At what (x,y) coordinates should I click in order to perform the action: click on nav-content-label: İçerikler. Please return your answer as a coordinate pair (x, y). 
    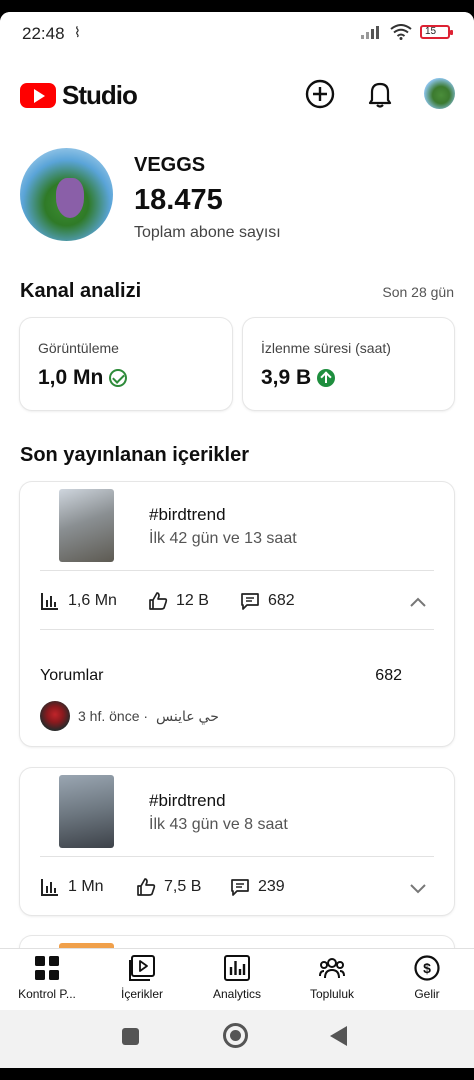
    Looking at the image, I should click on (141, 994).